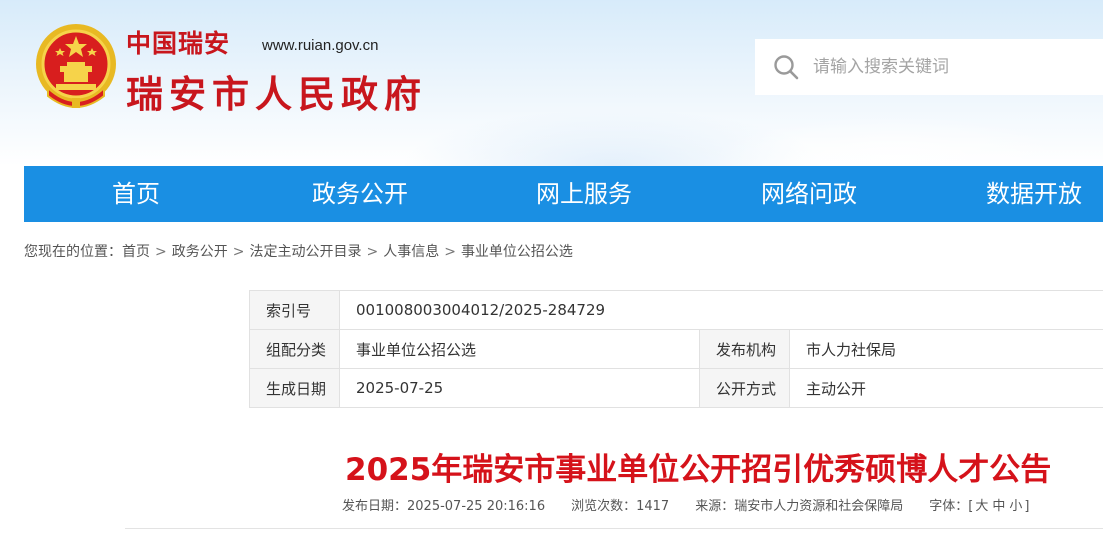  What do you see at coordinates (320, 45) in the screenshot?
I see `logo-url: www.ruian.gov.cn` at bounding box center [320, 45].